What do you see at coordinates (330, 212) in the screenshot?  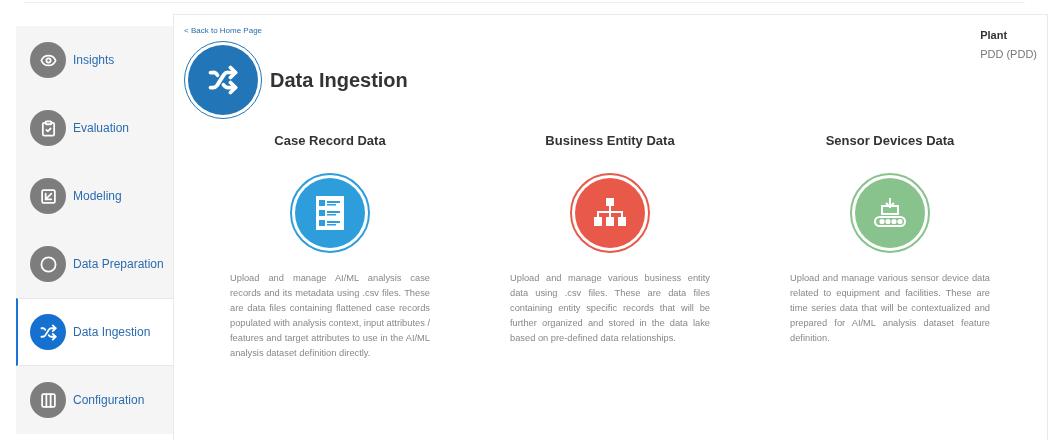 I see `list-icon` at bounding box center [330, 212].